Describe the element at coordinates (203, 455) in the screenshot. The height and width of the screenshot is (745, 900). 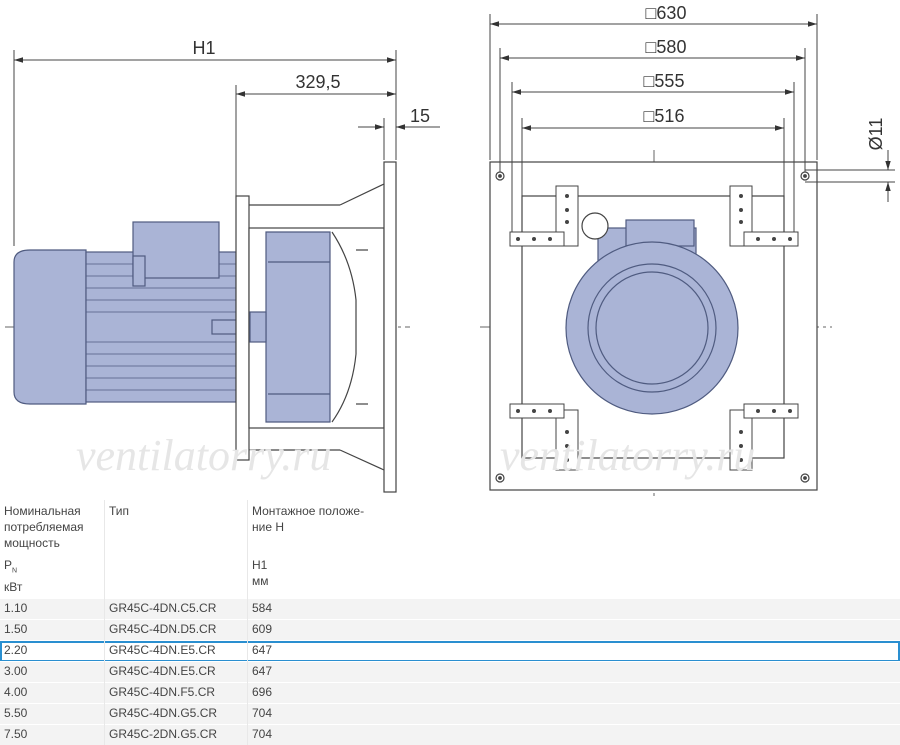
I see `watermark-left: ventilatorry.ru` at that location.